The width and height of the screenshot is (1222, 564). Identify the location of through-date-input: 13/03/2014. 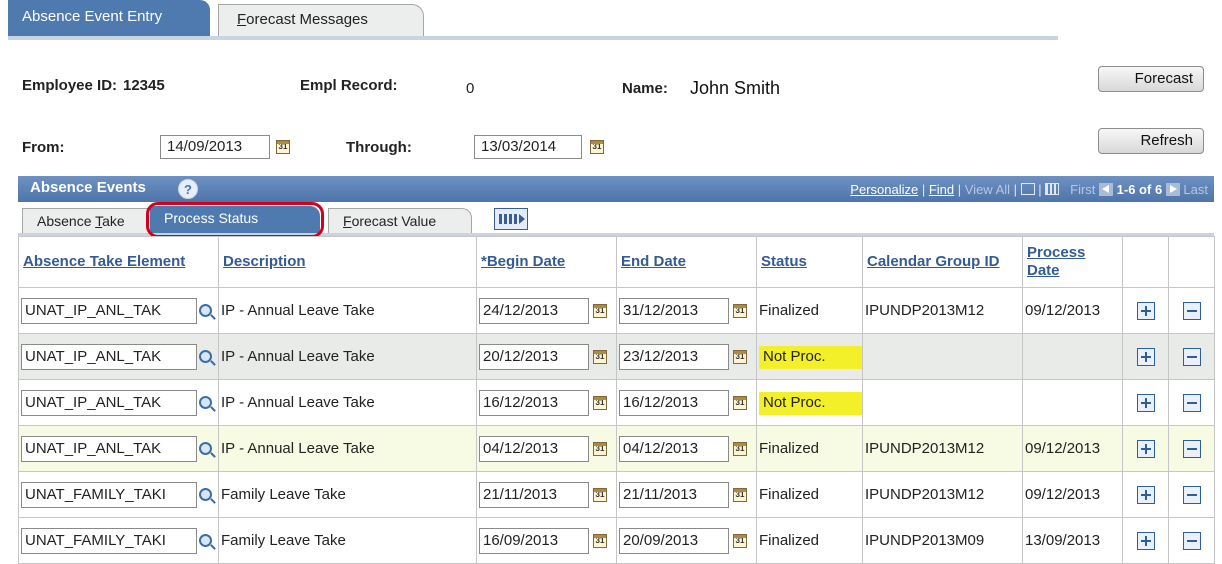
(528, 147).